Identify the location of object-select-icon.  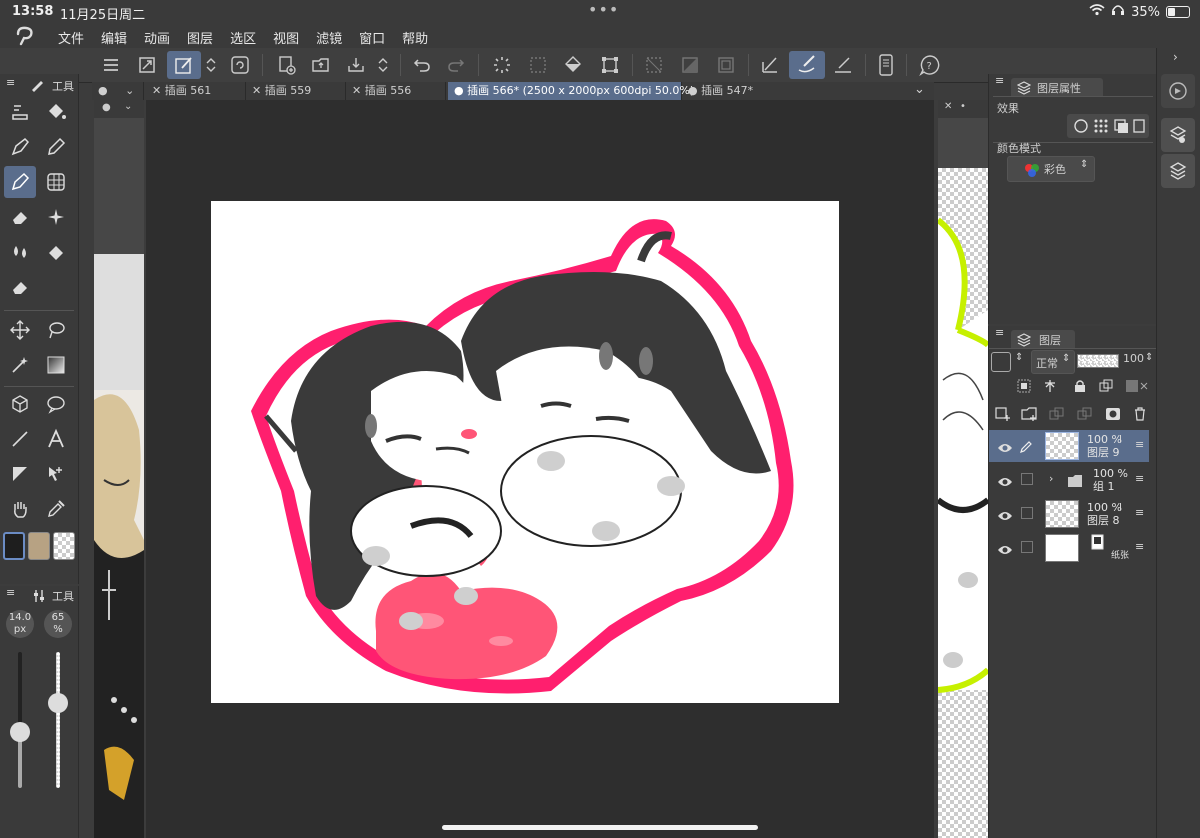
(56, 474).